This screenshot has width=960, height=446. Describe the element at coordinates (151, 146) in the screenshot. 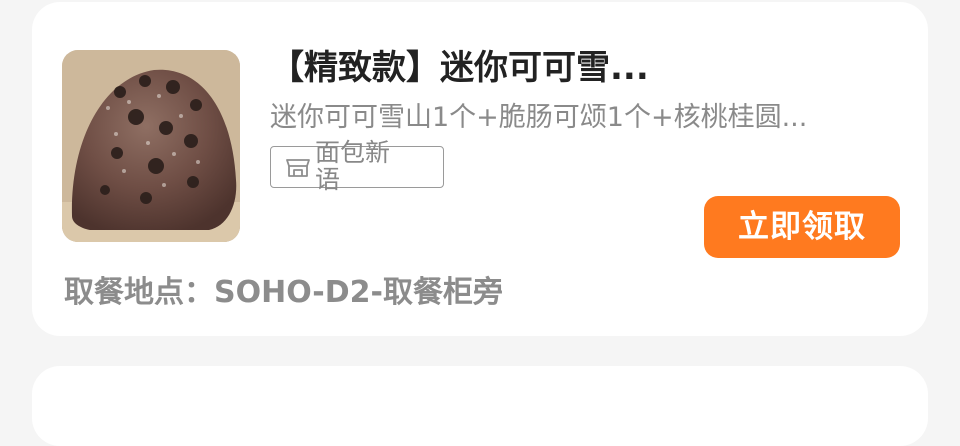

I see `product-image` at that location.